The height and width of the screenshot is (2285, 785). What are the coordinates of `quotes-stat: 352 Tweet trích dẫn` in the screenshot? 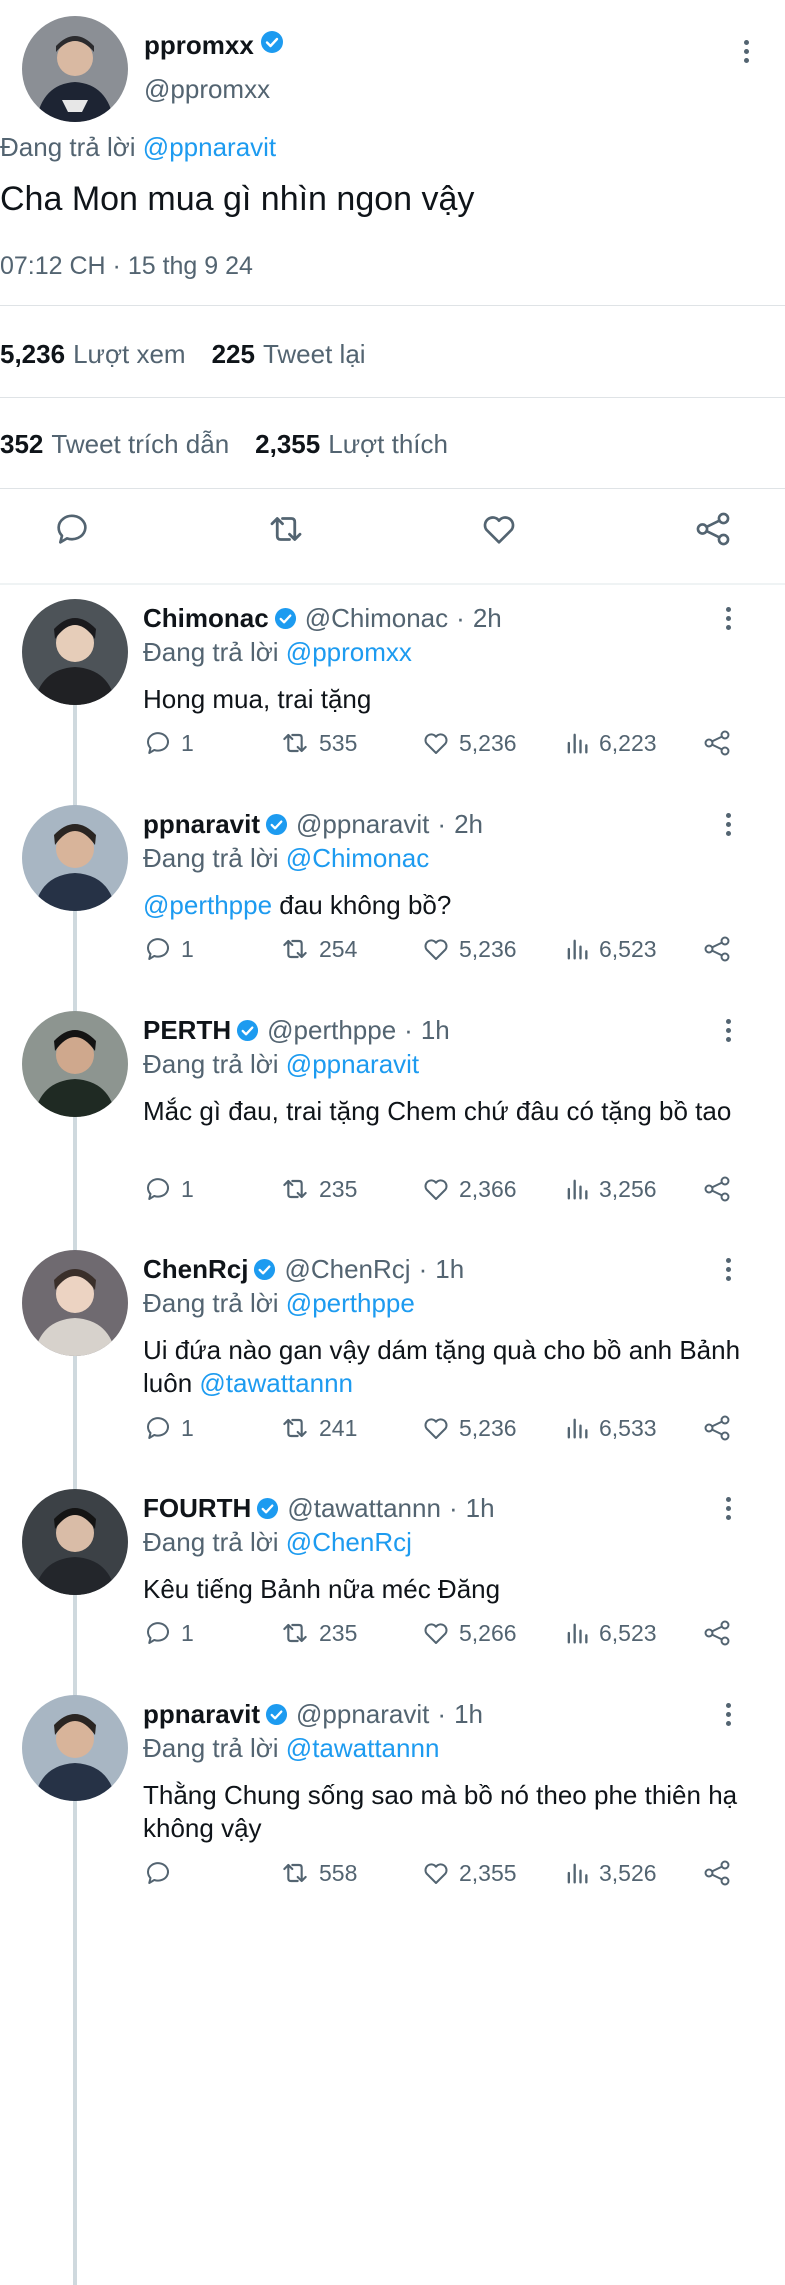 It's located at (114, 444).